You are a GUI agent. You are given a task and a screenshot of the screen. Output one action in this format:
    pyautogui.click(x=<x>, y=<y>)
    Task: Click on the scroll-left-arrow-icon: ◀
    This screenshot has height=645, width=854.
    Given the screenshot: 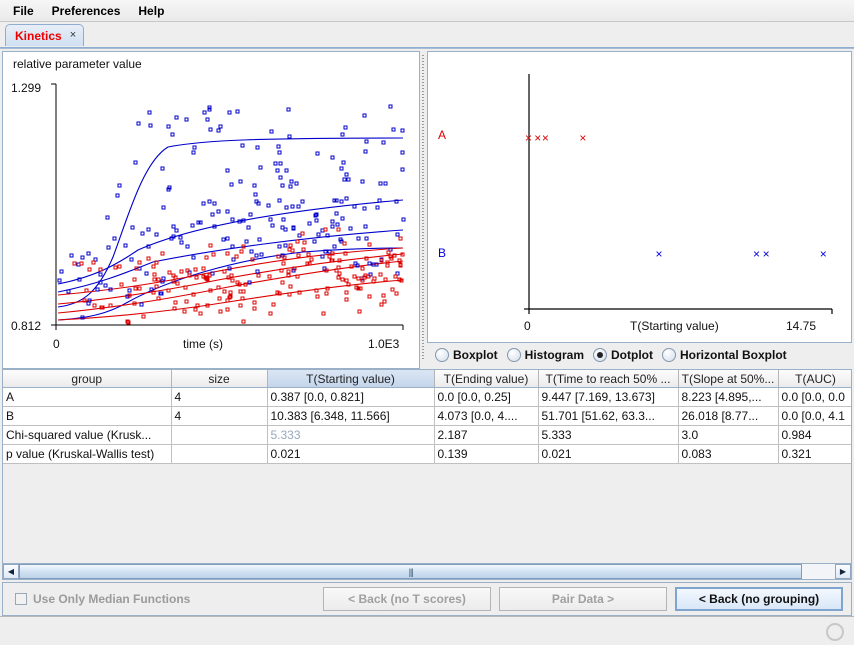 What is the action you would take?
    pyautogui.click(x=11, y=571)
    